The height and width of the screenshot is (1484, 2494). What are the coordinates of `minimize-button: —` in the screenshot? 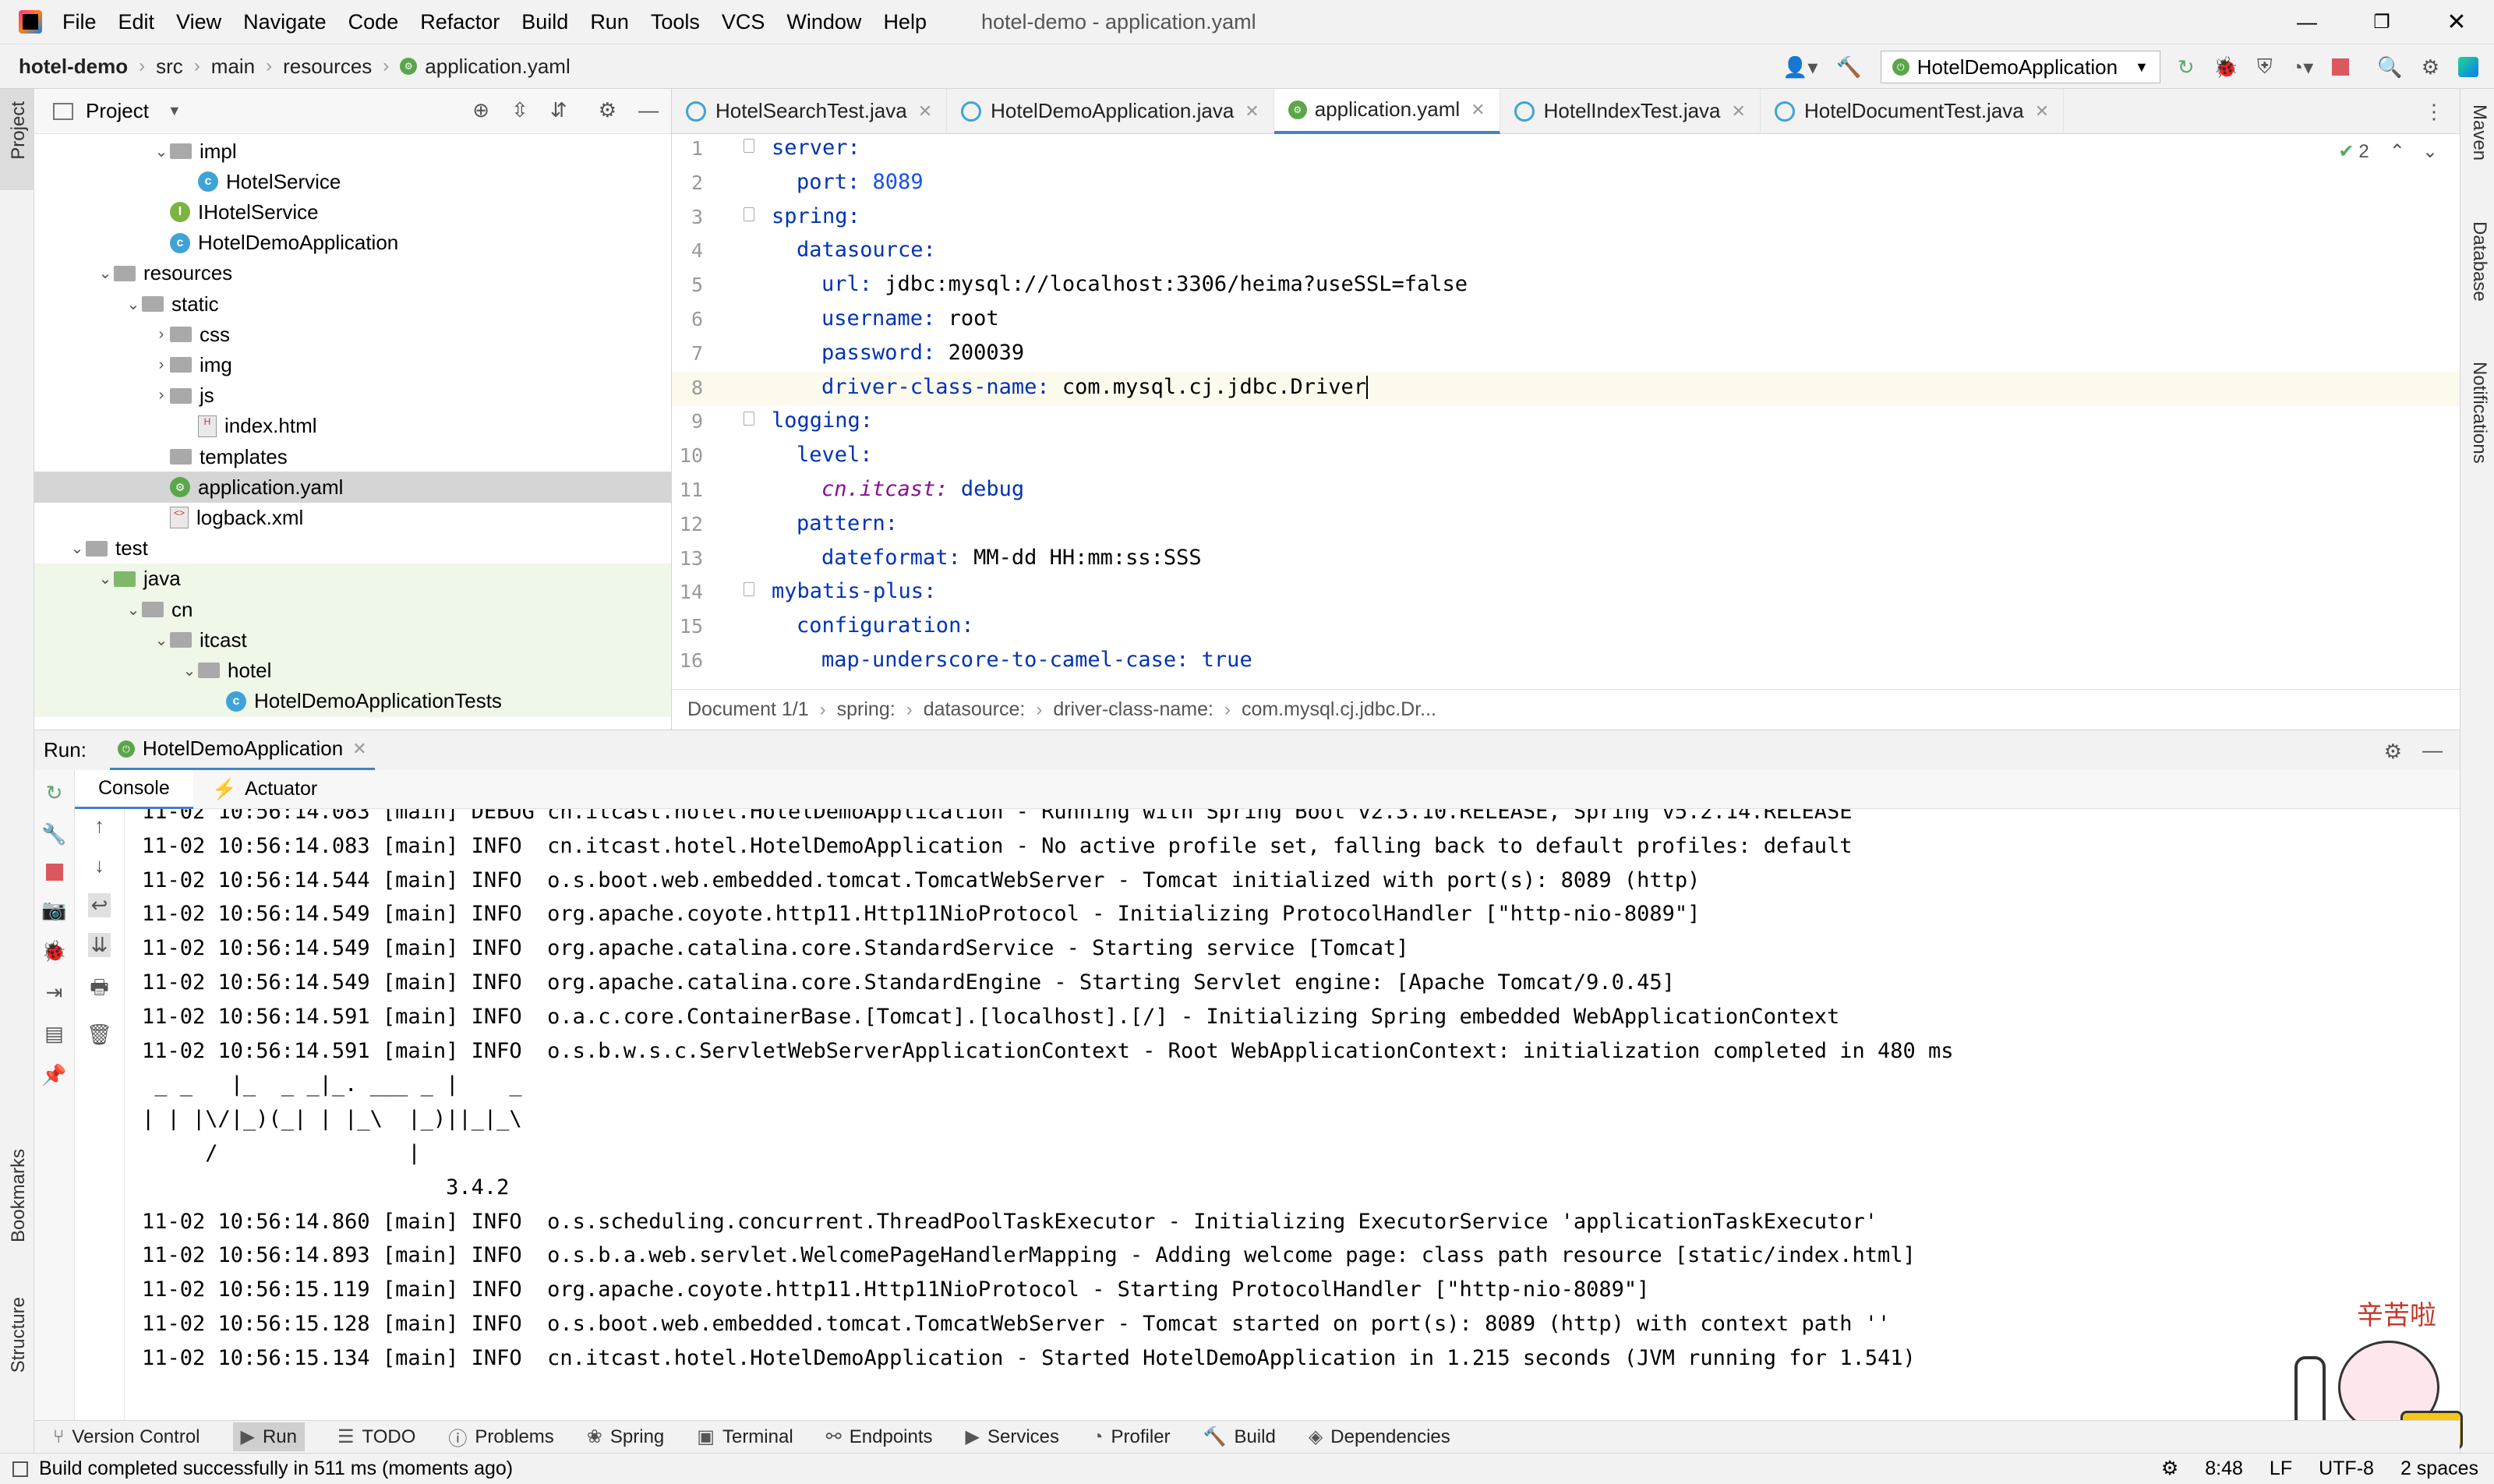 It's located at (2307, 22).